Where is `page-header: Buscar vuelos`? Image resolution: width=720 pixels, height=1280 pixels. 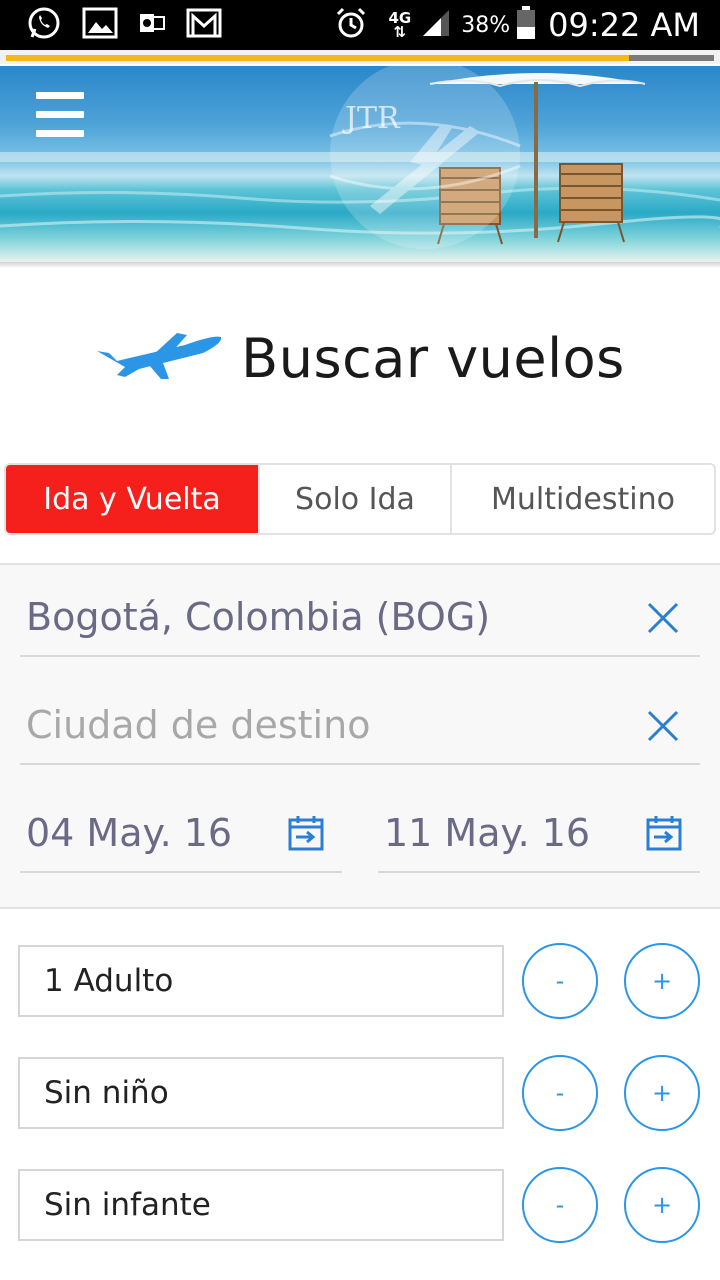 page-header: Buscar vuelos is located at coordinates (360, 358).